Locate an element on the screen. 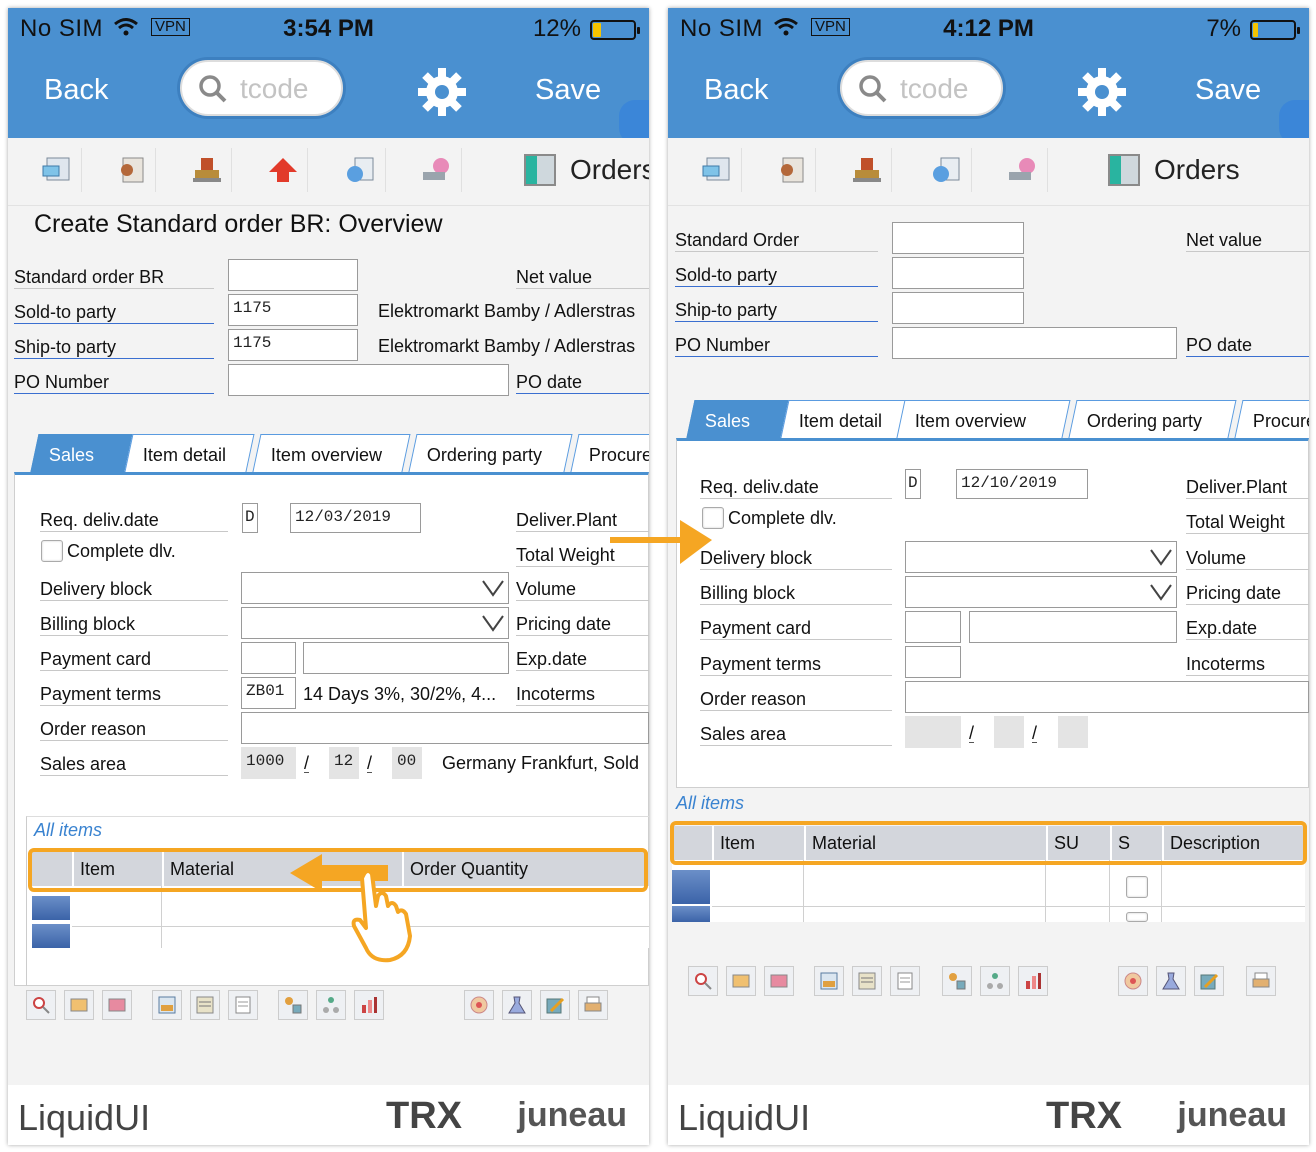  ship-to-party-field: 1175 is located at coordinates (293, 345).